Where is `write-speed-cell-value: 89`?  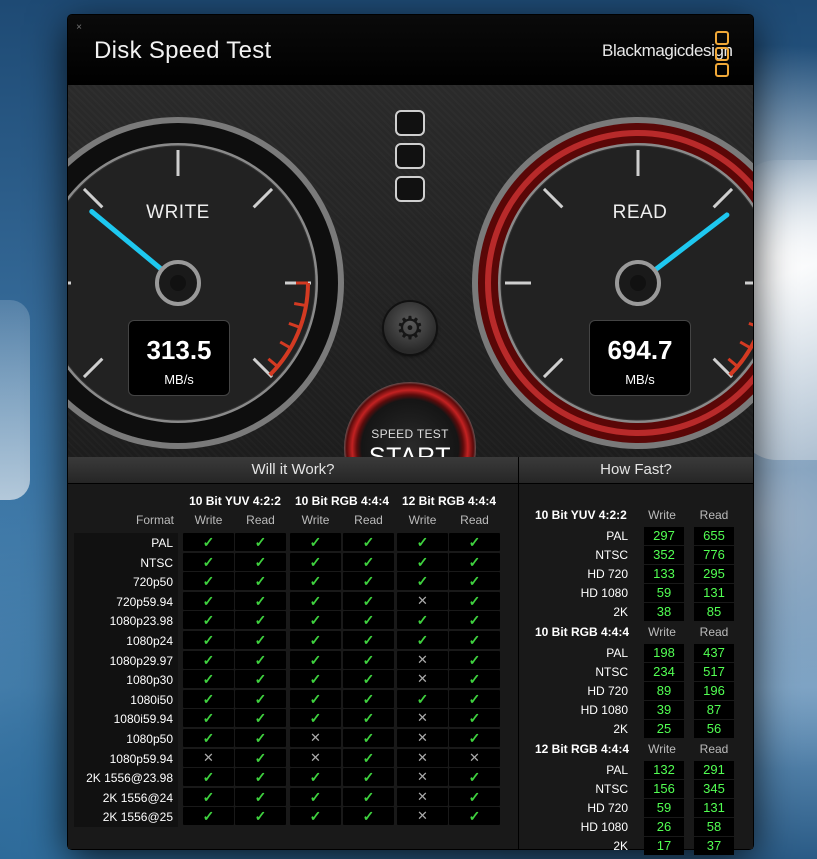 write-speed-cell-value: 89 is located at coordinates (664, 690).